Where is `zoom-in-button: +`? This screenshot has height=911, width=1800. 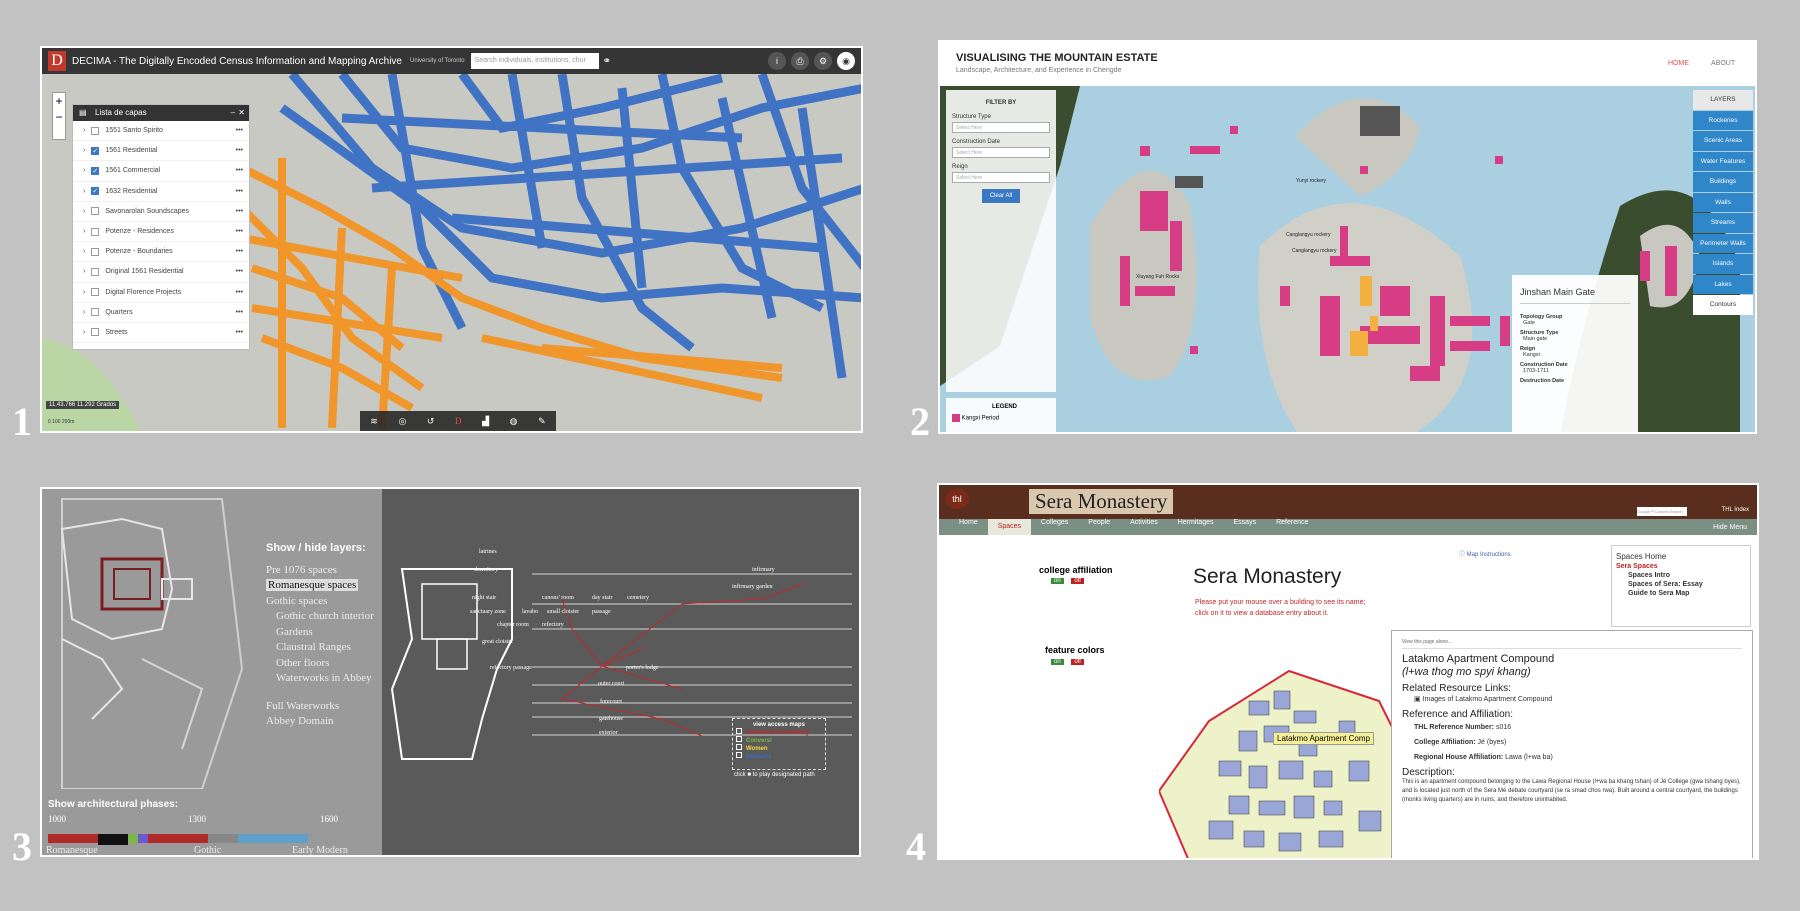
zoom-in-button: + is located at coordinates (59, 101).